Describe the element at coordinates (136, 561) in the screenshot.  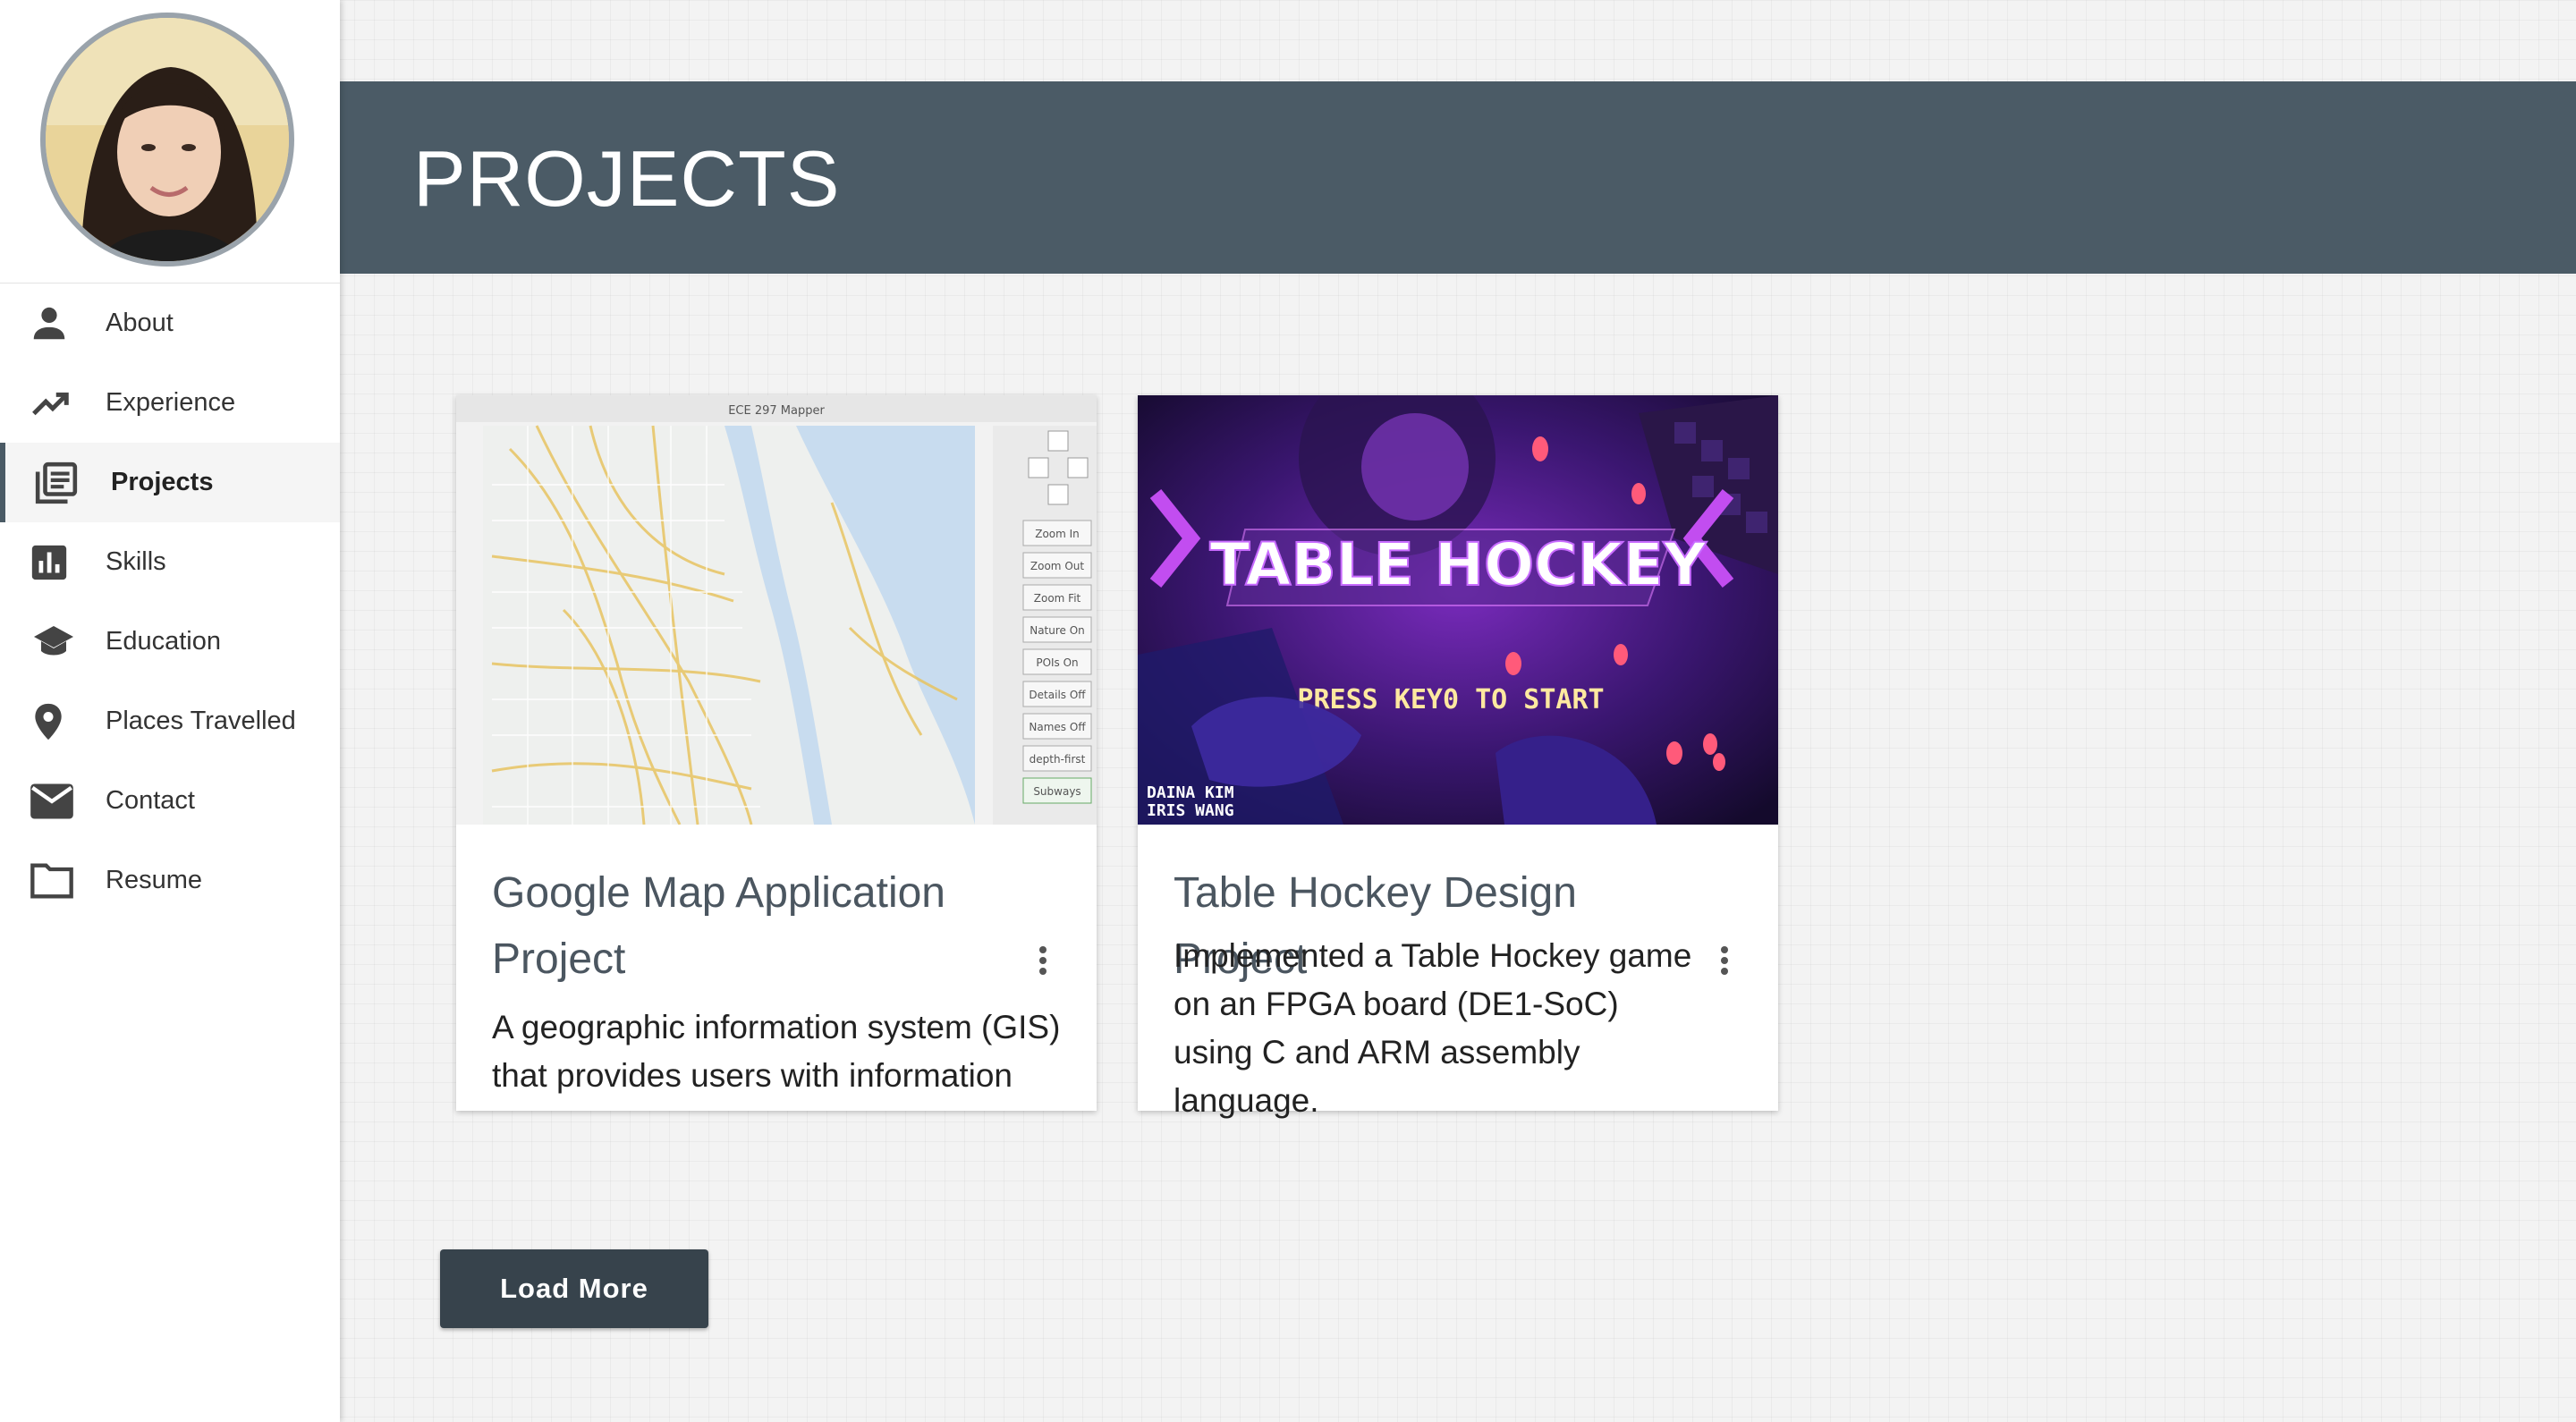
I see `sidebar-item-label: Skills` at that location.